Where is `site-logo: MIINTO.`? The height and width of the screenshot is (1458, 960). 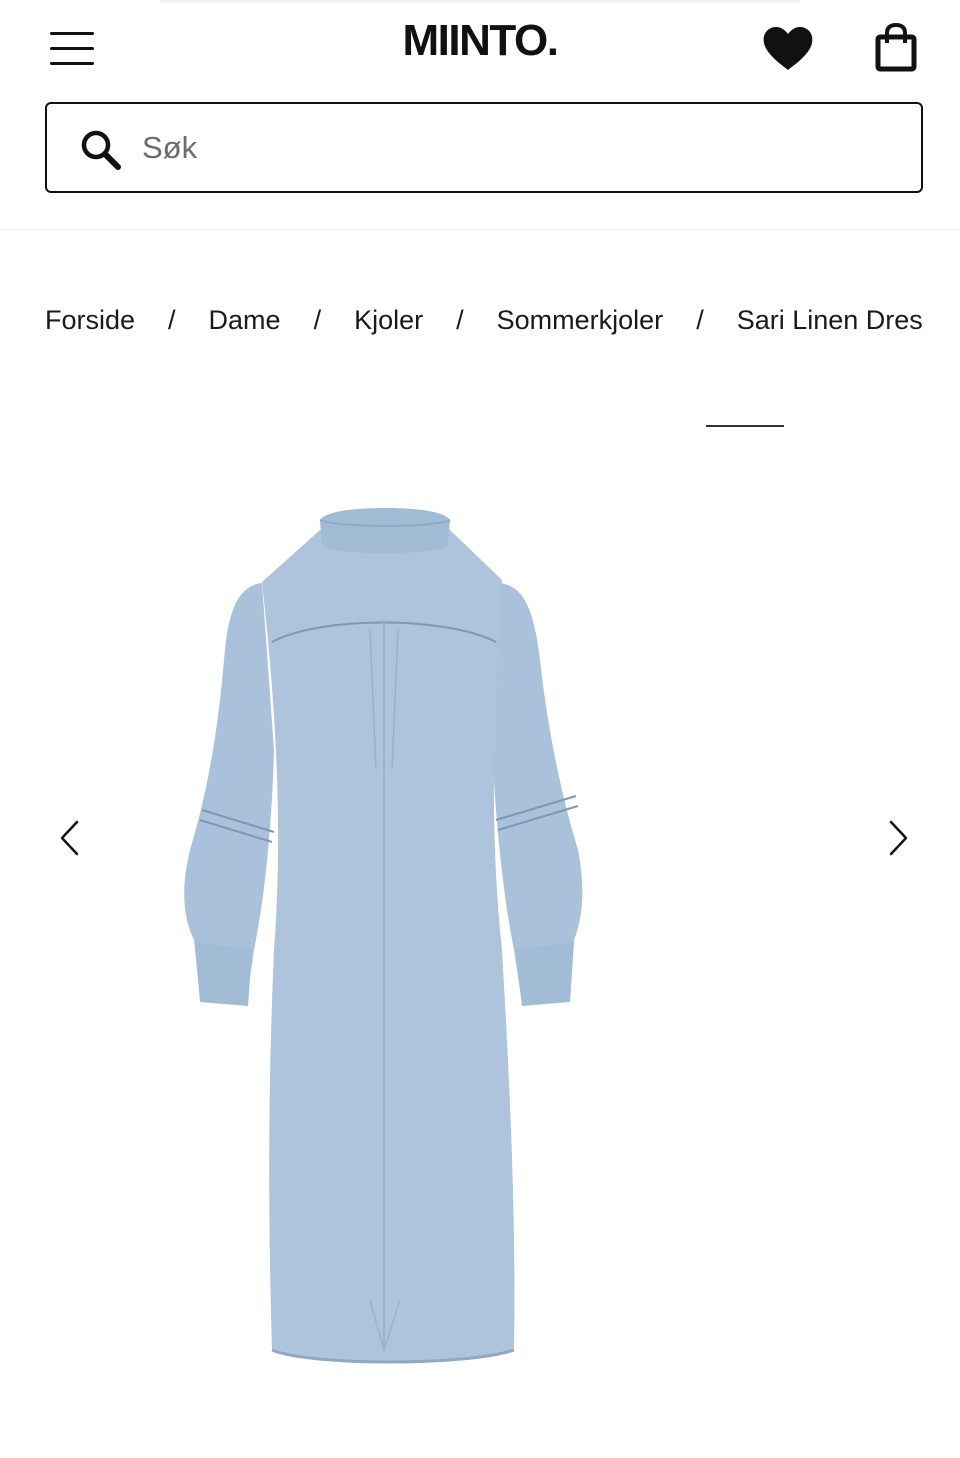
site-logo: MIINTO. is located at coordinates (480, 41).